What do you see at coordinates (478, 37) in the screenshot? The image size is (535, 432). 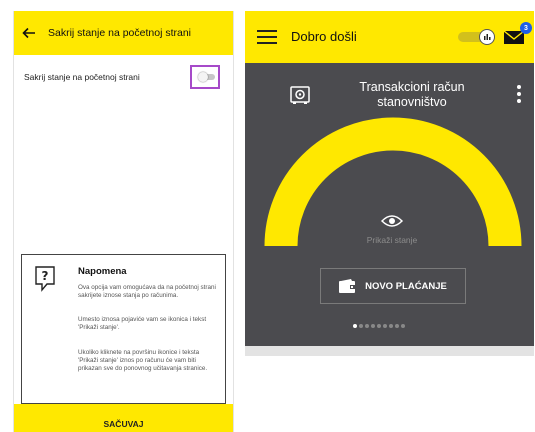 I see `balance-visibility-toggle` at bounding box center [478, 37].